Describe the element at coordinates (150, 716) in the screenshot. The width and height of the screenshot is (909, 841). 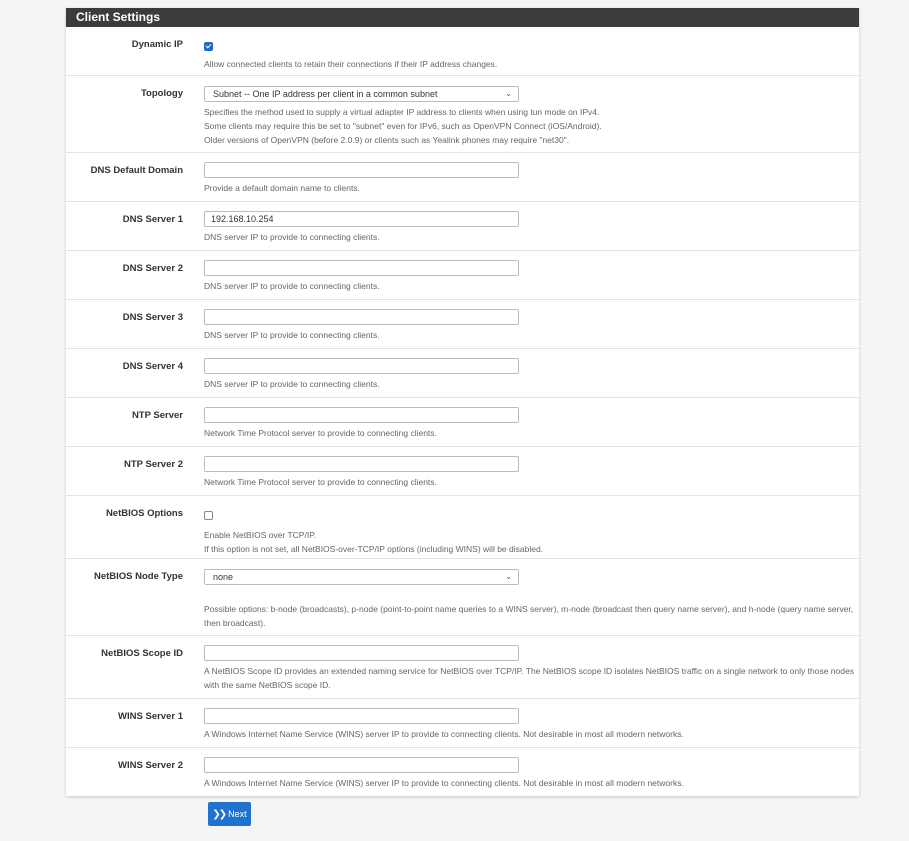
I see `label-wins-server-1: WINS Server 1` at that location.